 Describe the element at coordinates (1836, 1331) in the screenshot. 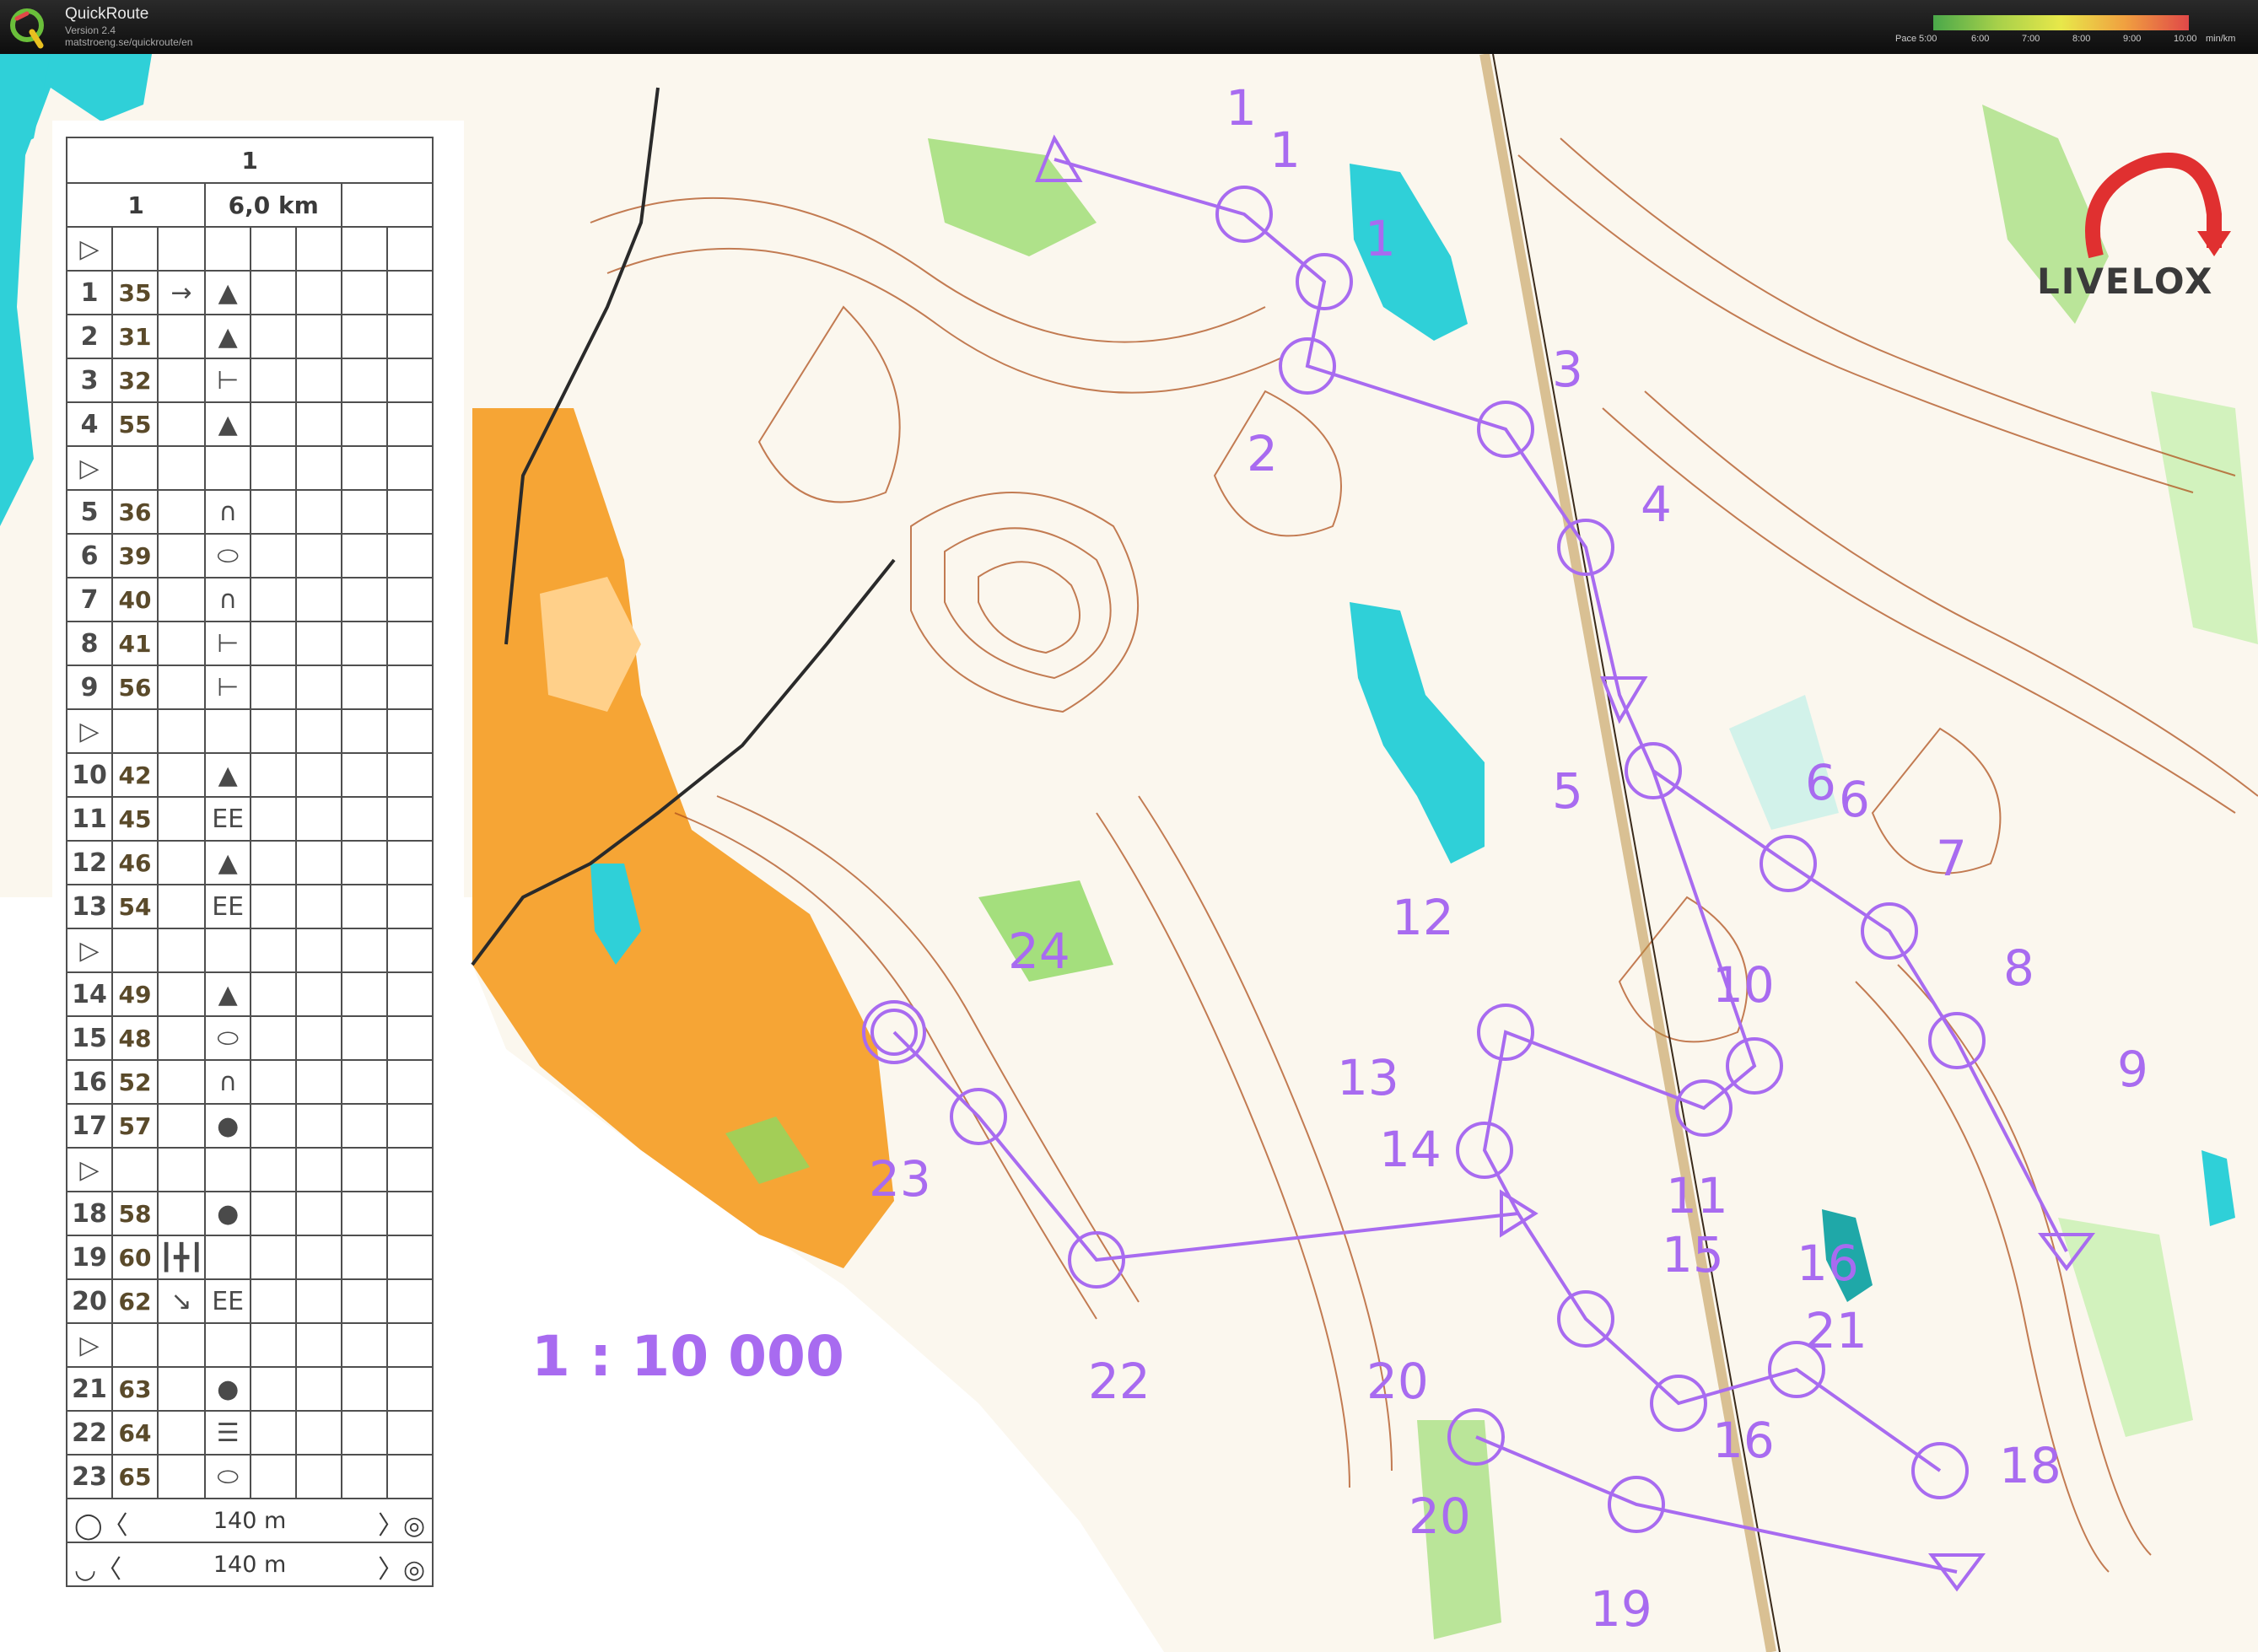

I see `control-number: 21` at that location.